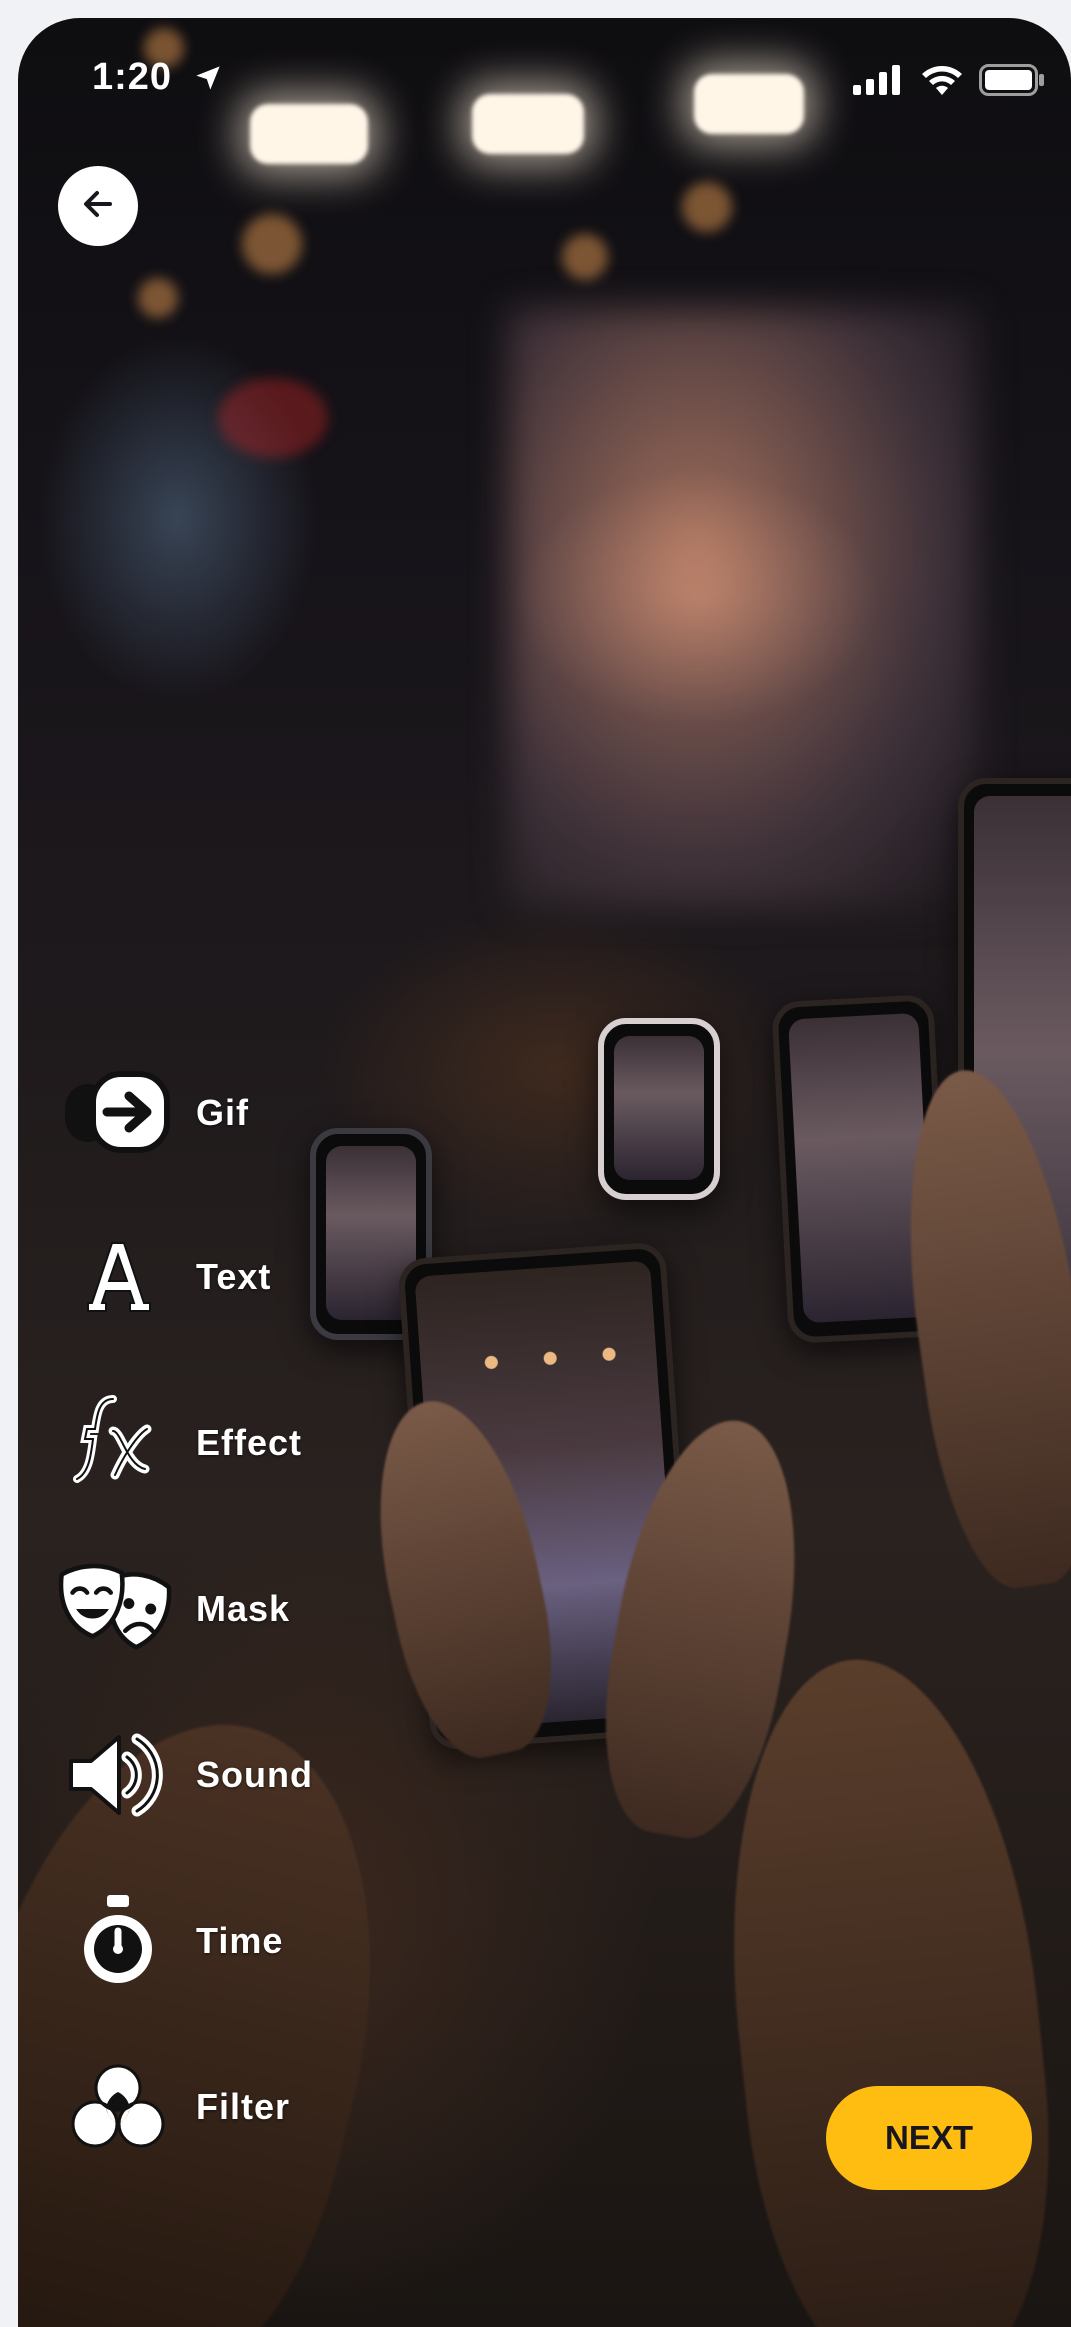  Describe the element at coordinates (240, 1940) in the screenshot. I see `tool-label: Time` at that location.